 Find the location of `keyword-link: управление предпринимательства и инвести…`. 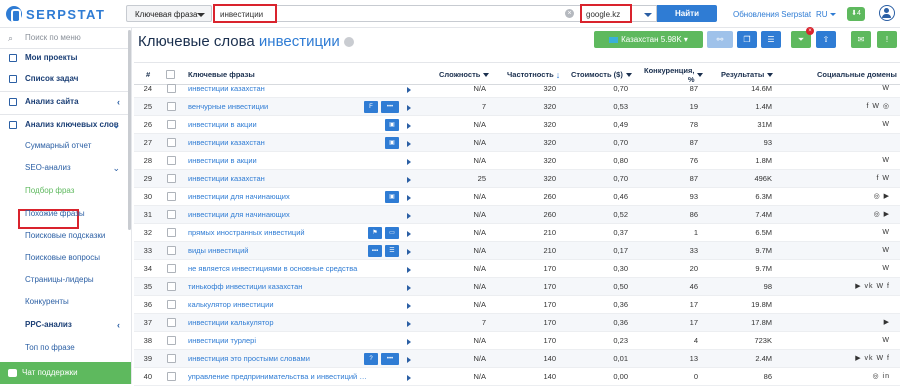

keyword-link: управление предпринимательства и инвести… is located at coordinates (278, 377).